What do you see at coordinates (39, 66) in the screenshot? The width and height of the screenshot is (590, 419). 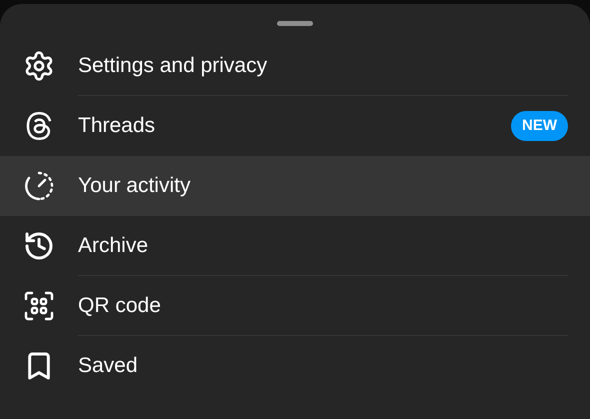 I see `settings-icon` at bounding box center [39, 66].